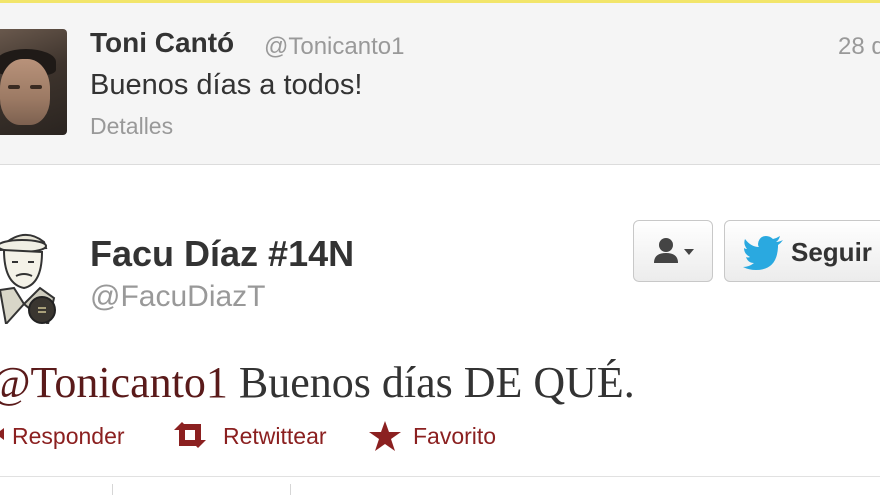  What do you see at coordinates (859, 47) in the screenshot?
I see `quoted-tweet-date: 28 d` at bounding box center [859, 47].